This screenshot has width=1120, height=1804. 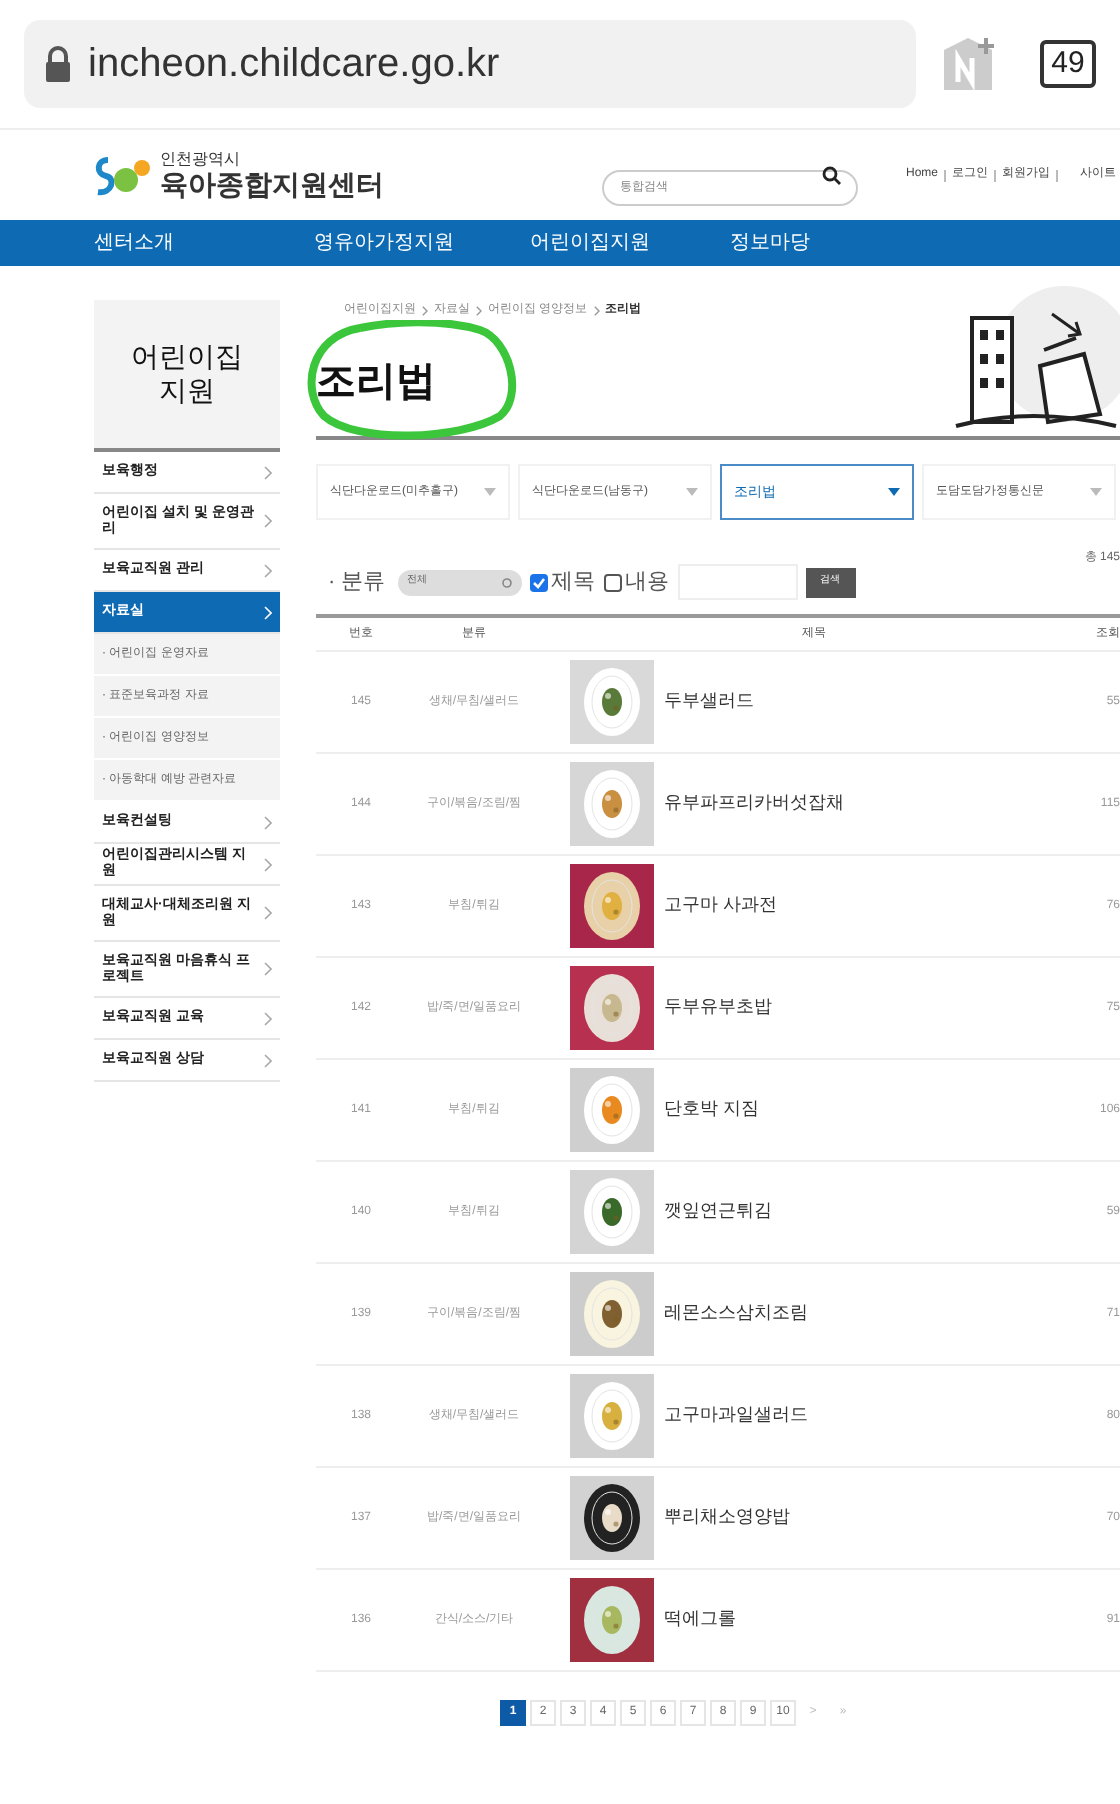 I want to click on search-icon, so click(x=832, y=175).